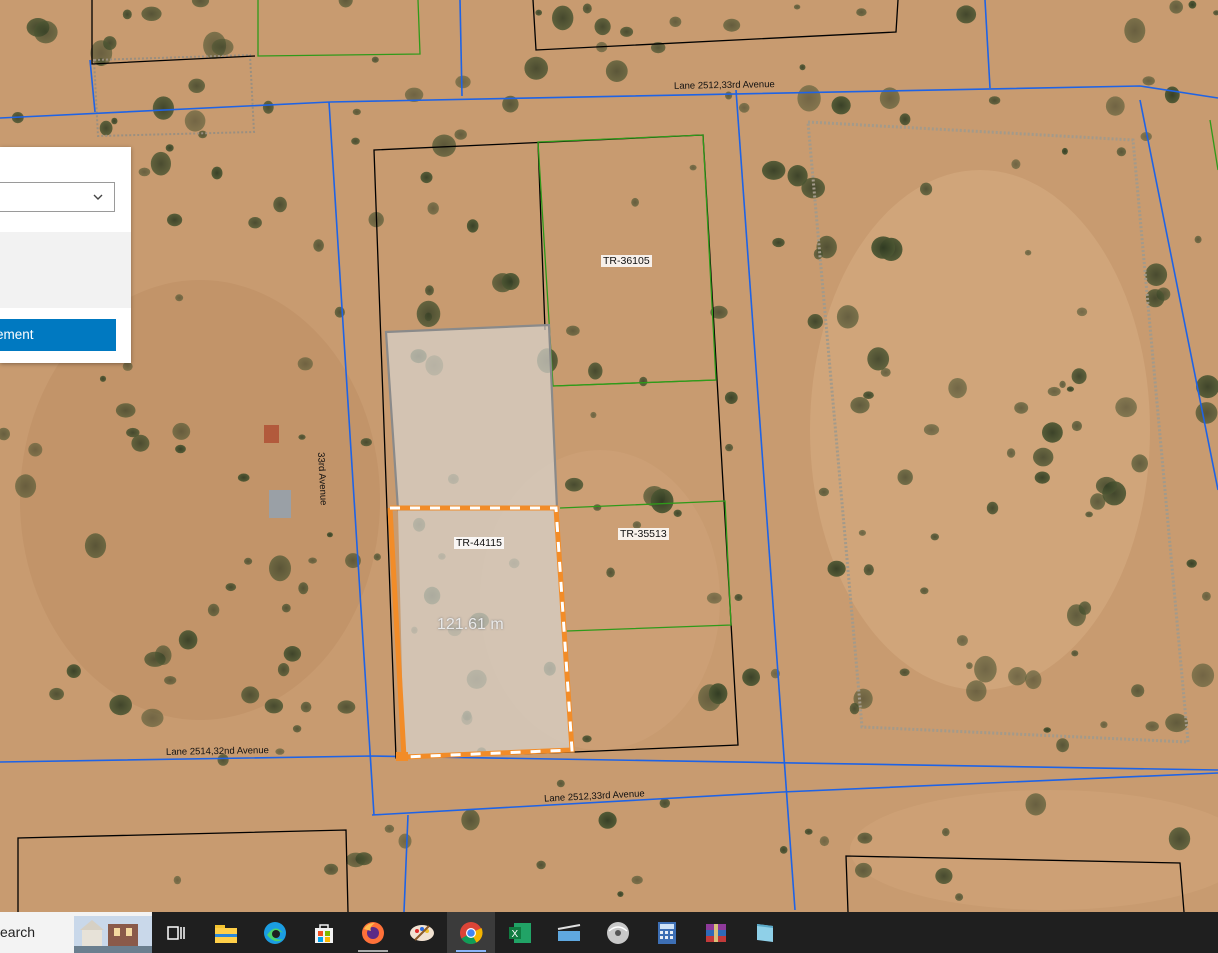  Describe the element at coordinates (275, 932) in the screenshot. I see `edge-icon` at that location.